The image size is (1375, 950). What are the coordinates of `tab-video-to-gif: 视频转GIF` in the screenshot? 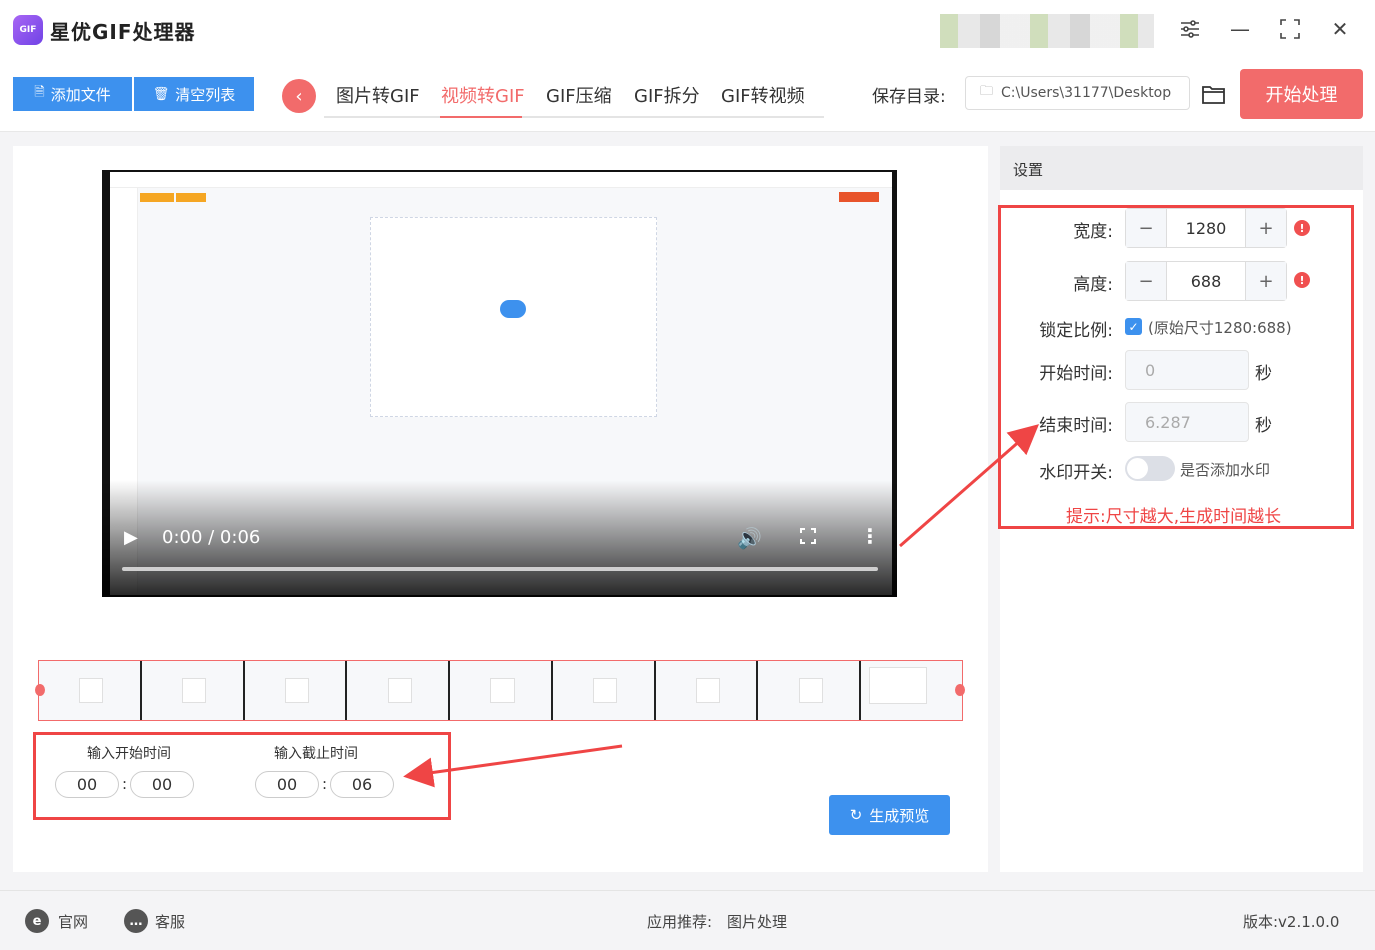 It's located at (483, 95).